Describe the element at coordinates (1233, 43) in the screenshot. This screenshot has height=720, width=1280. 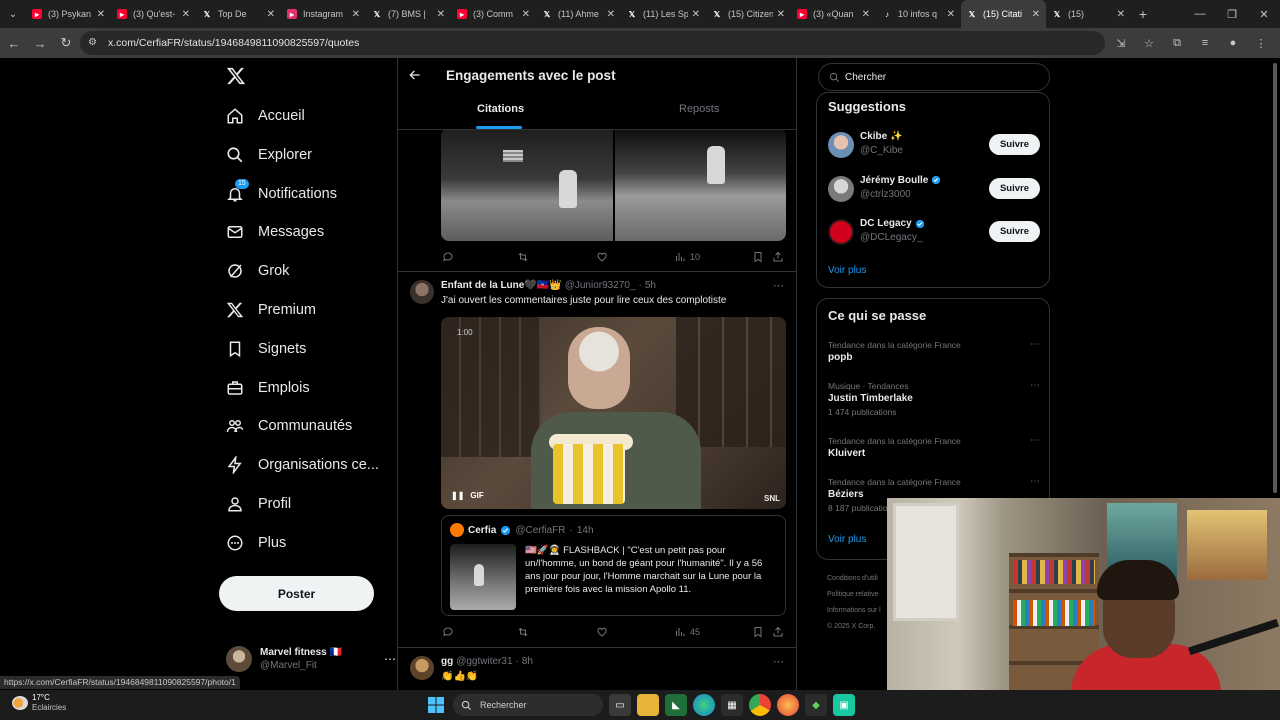
I see `profile-icon: ●` at that location.